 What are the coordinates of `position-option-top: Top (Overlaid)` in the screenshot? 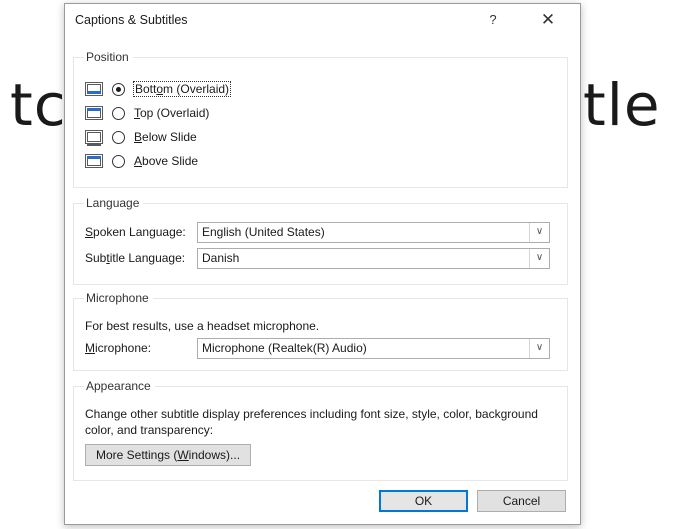 It's located at (147, 113).